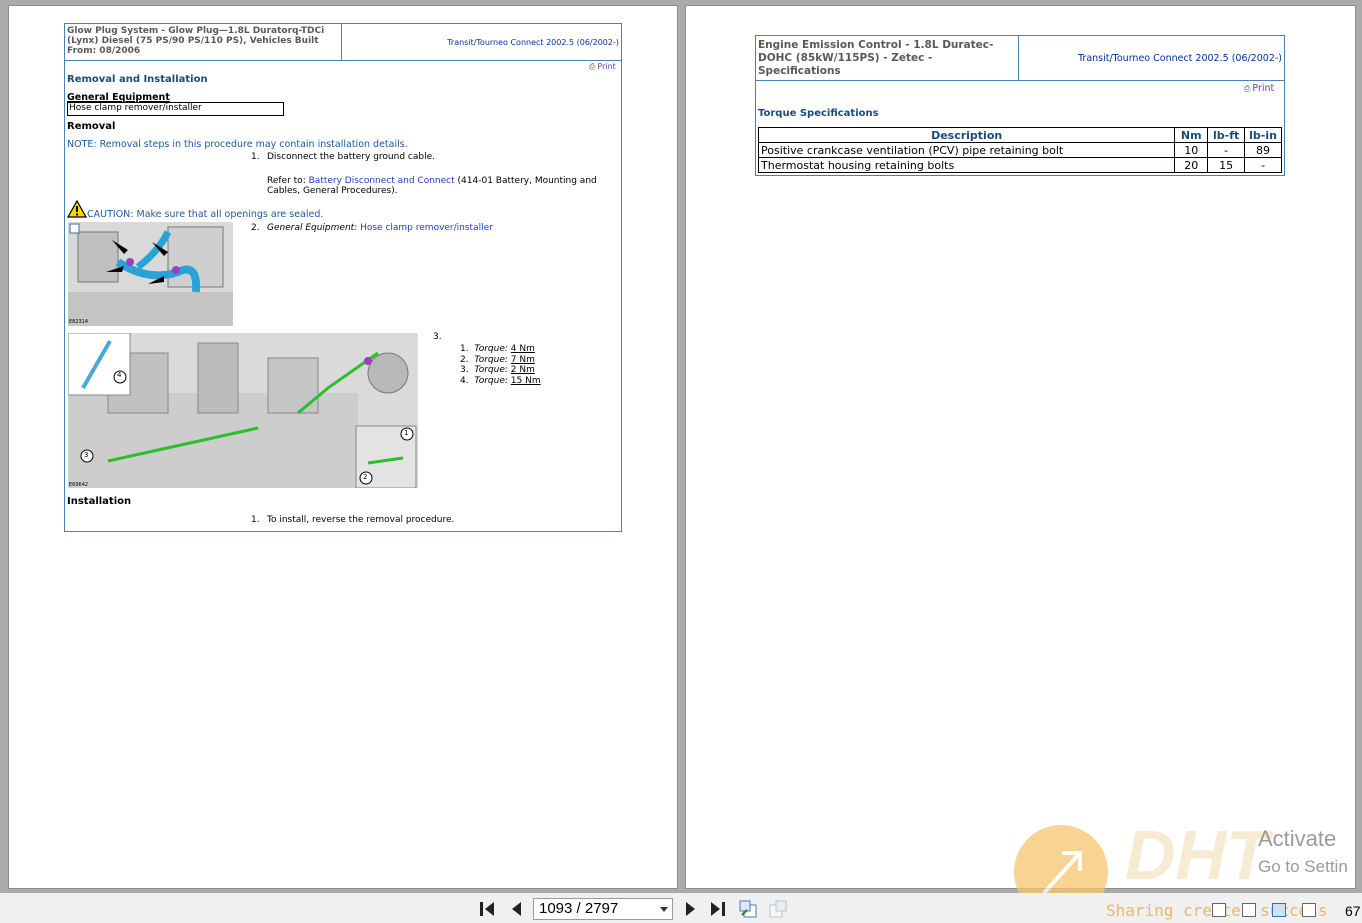 The image size is (1362, 923). What do you see at coordinates (522, 349) in the screenshot?
I see `torque-value: 4 Nm` at bounding box center [522, 349].